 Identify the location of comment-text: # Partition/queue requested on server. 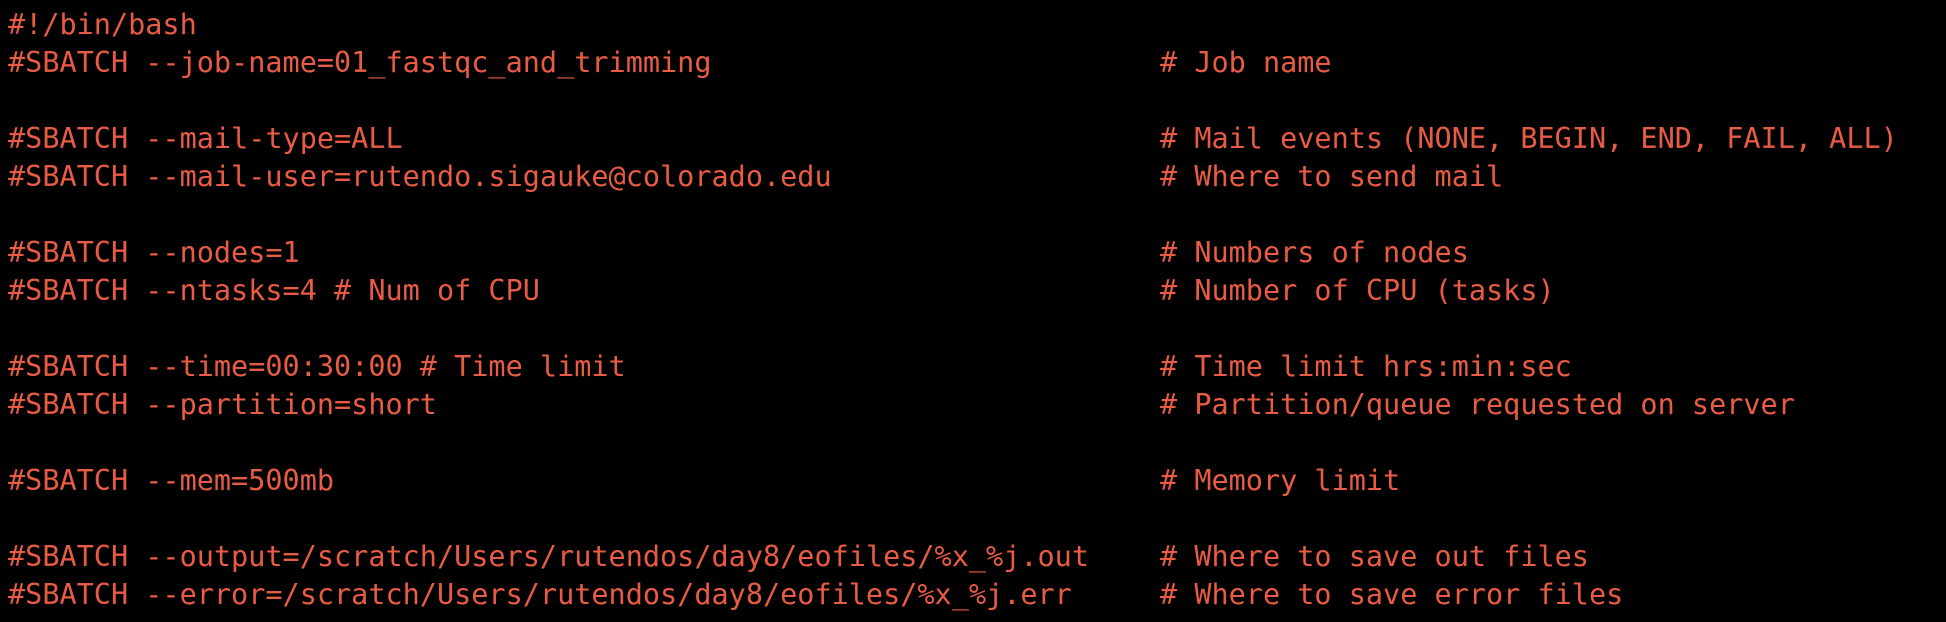
(1477, 404).